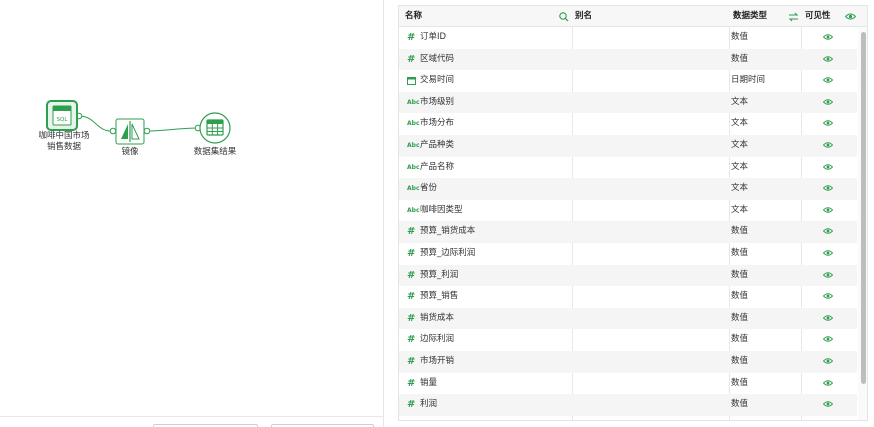 The height and width of the screenshot is (427, 874). What do you see at coordinates (748, 81) in the screenshot?
I see `field-data-type: 日期时间` at bounding box center [748, 81].